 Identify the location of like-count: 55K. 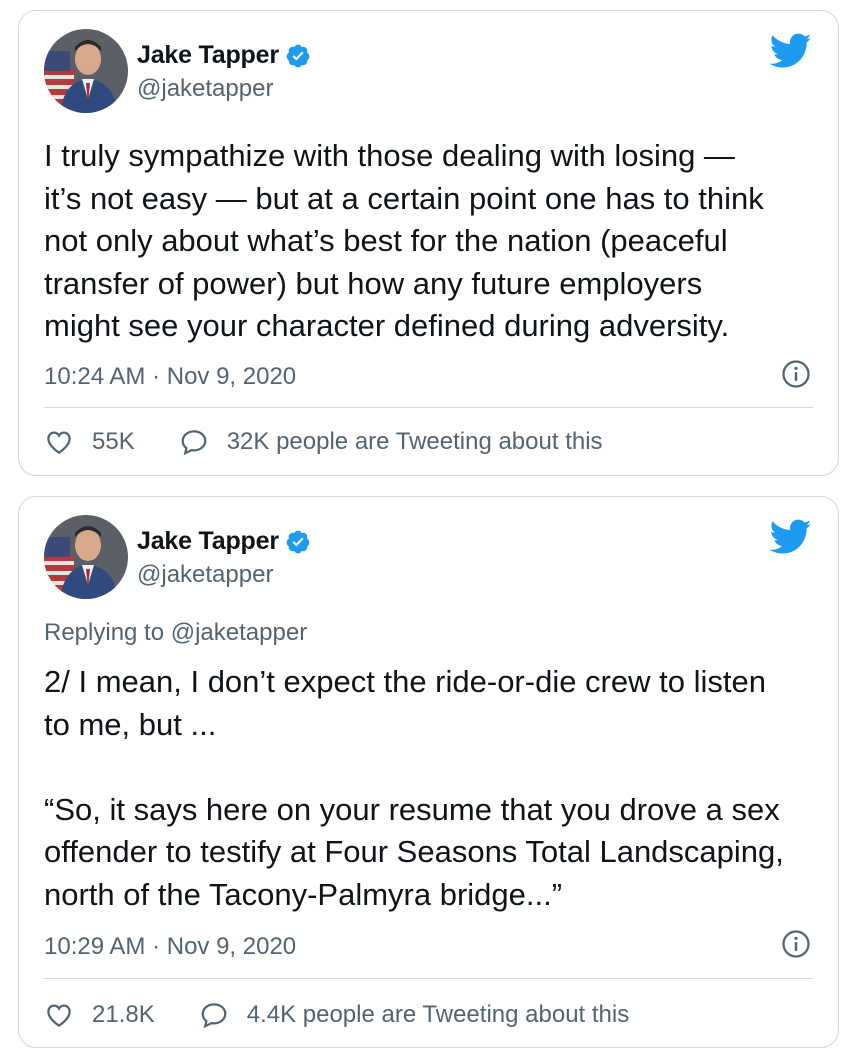
(113, 441).